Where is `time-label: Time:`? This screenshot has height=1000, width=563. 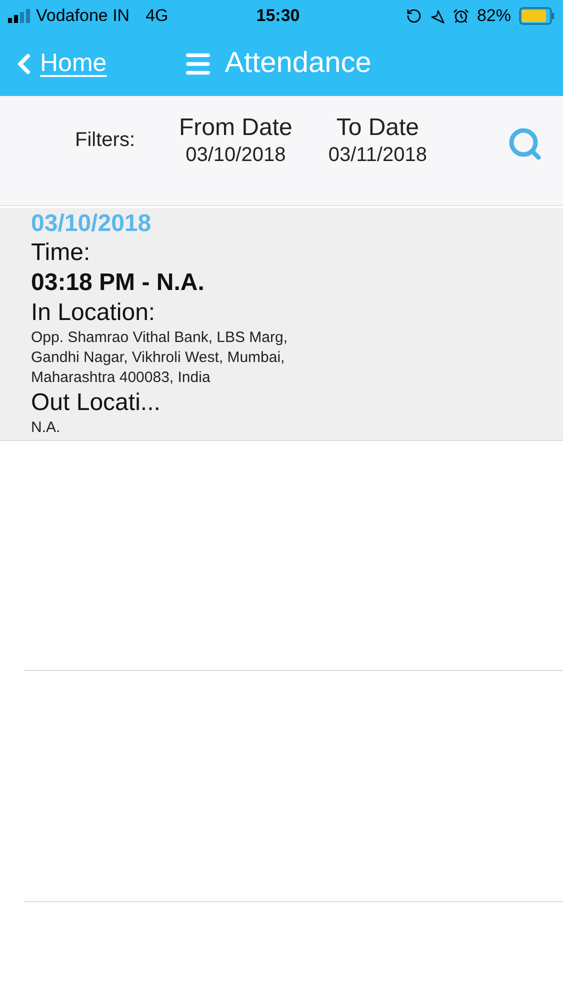 time-label: Time: is located at coordinates (61, 253).